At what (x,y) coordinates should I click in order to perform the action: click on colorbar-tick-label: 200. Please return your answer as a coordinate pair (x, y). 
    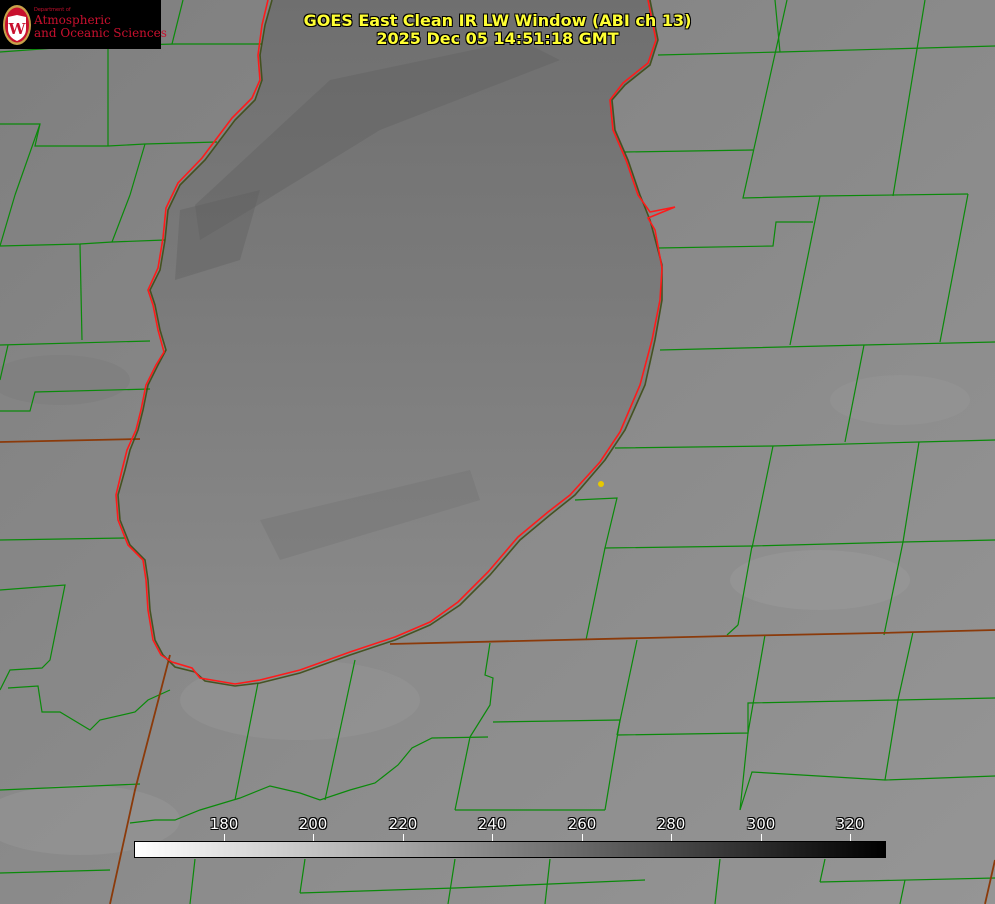
    Looking at the image, I should click on (313, 824).